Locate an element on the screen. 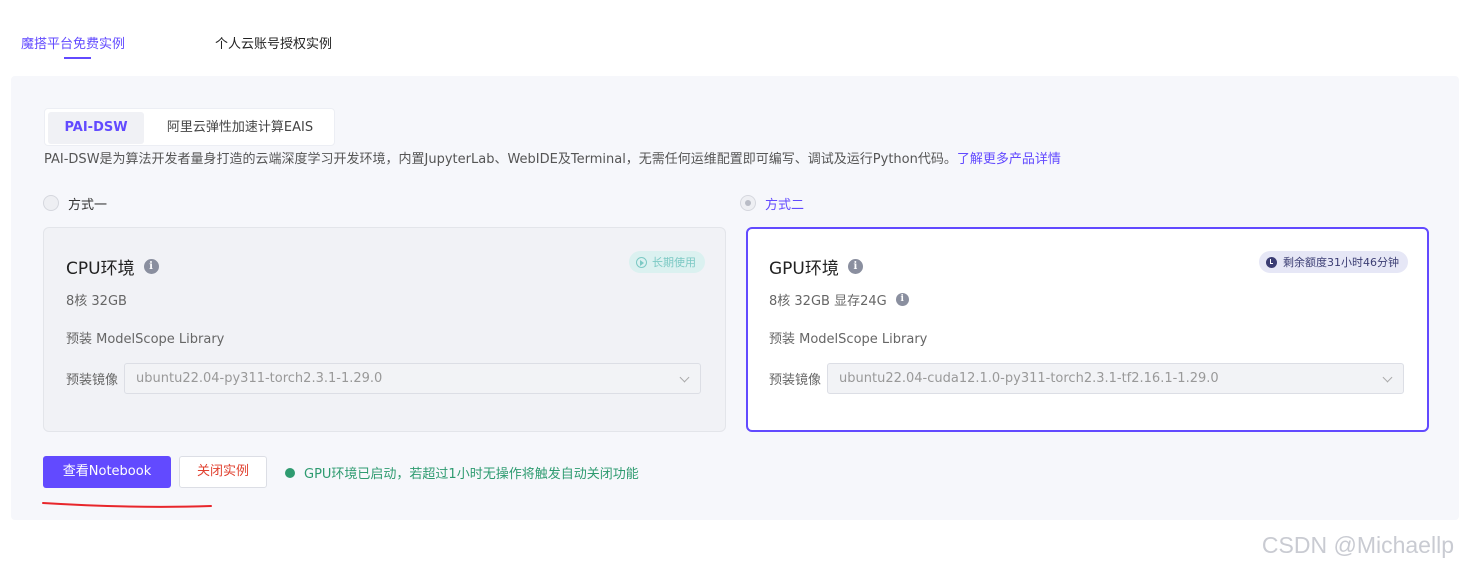  cpu-card-title: CPU环境 i is located at coordinates (112, 266).